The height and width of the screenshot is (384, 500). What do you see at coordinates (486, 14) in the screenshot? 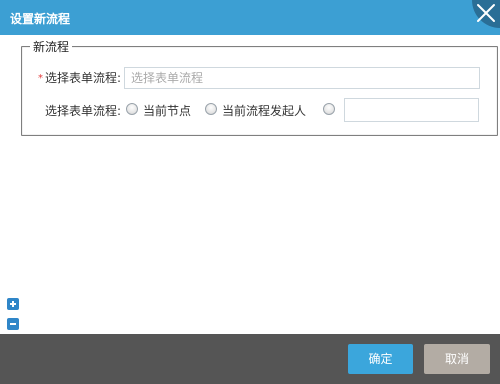
I see `close-icon` at bounding box center [486, 14].